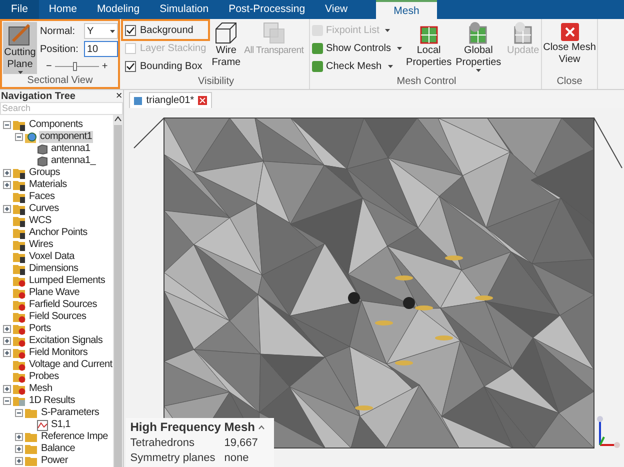 The image size is (624, 467). What do you see at coordinates (165, 30) in the screenshot?
I see `checkbox: Background` at bounding box center [165, 30].